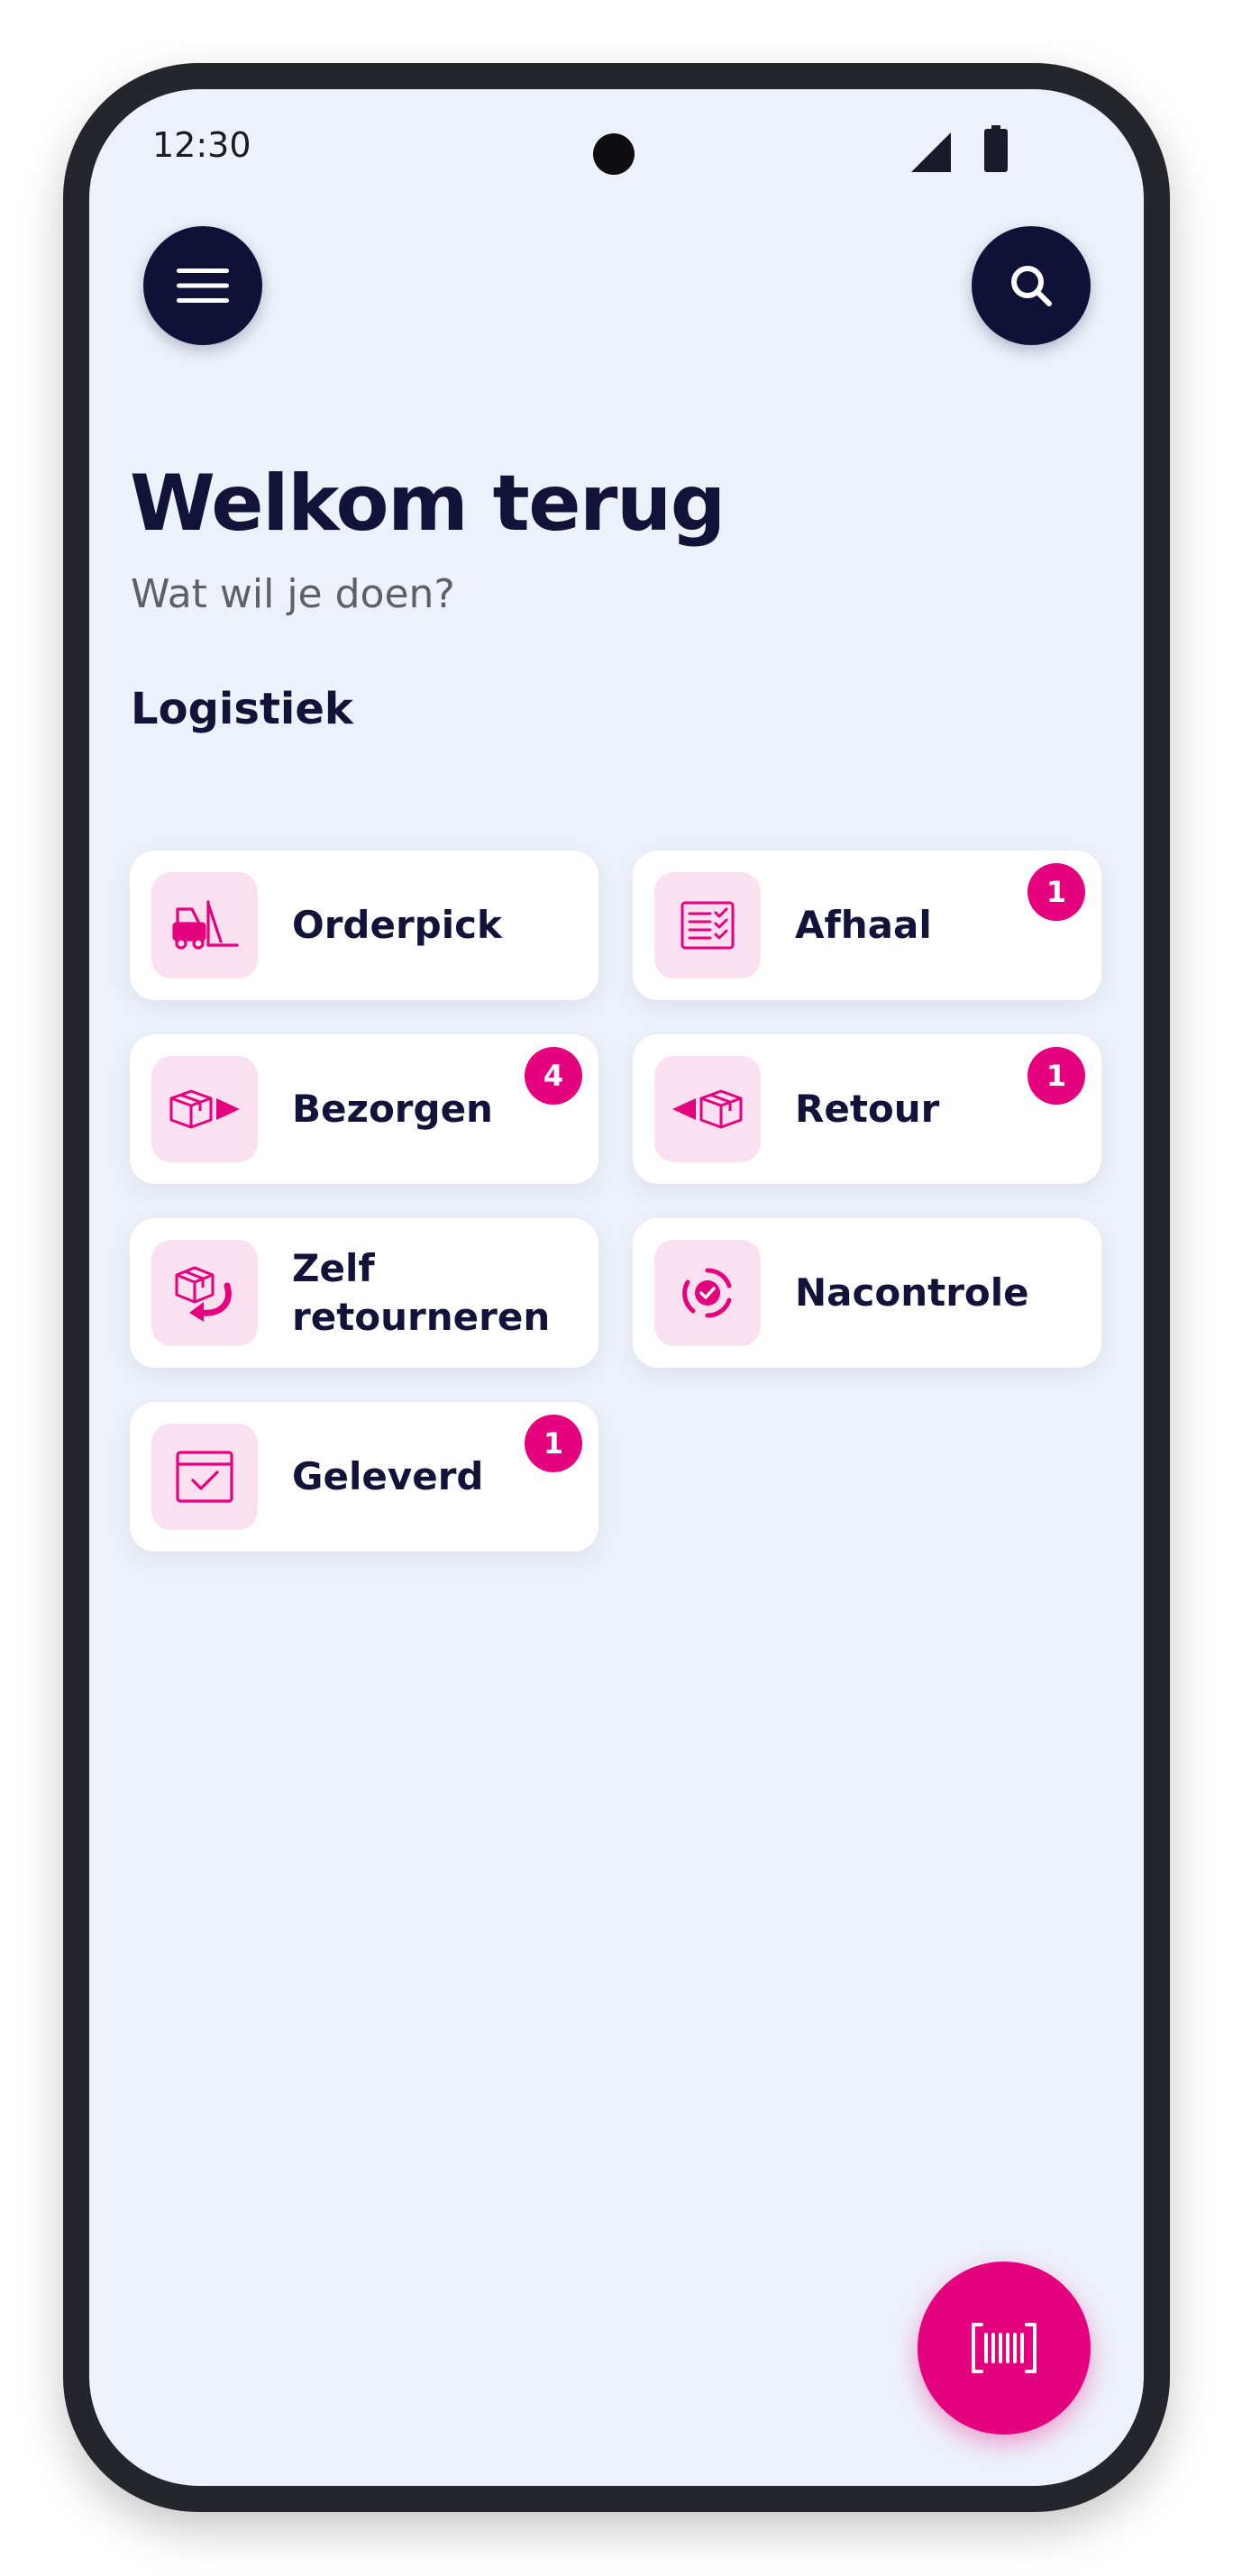 The height and width of the screenshot is (2576, 1233). I want to click on barcode-scan-icon, so click(1004, 2348).